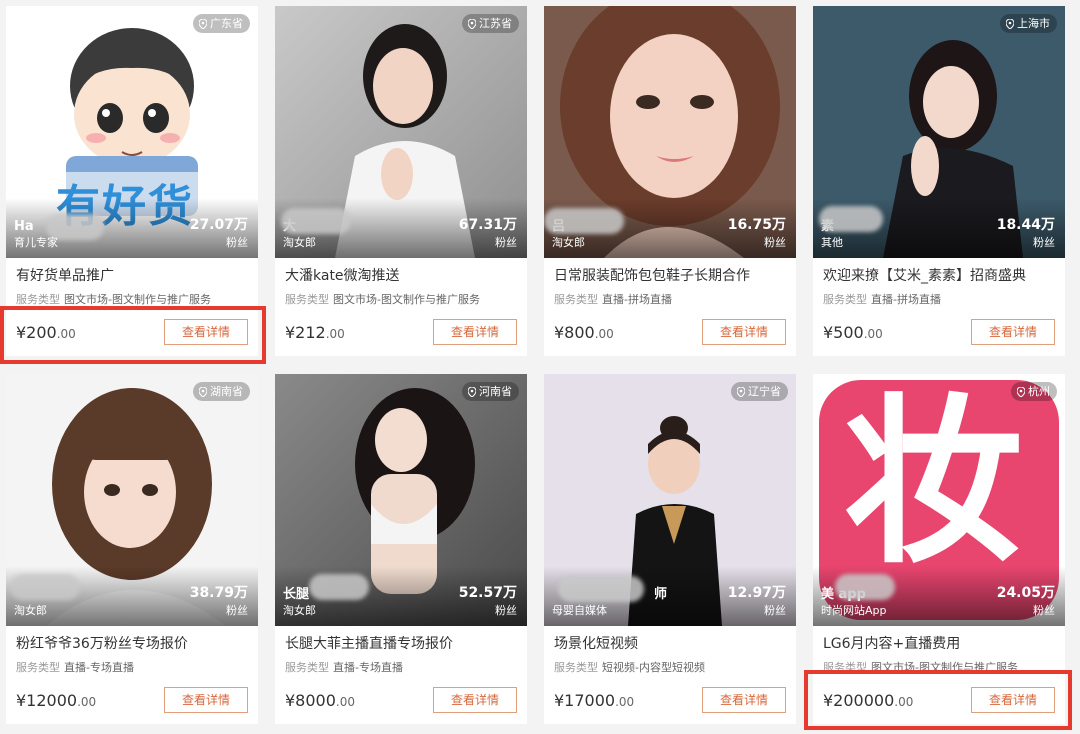 The height and width of the screenshot is (734, 1080). I want to click on card-title: LG6月内容+直播费用, so click(939, 644).